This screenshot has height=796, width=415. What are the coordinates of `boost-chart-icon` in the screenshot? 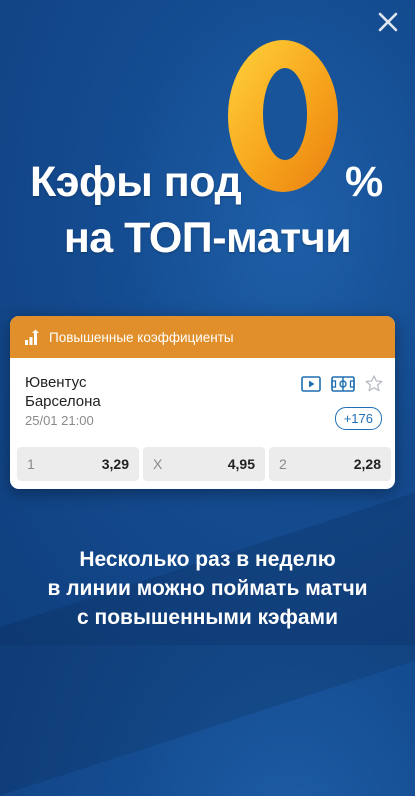 It's located at (32, 337).